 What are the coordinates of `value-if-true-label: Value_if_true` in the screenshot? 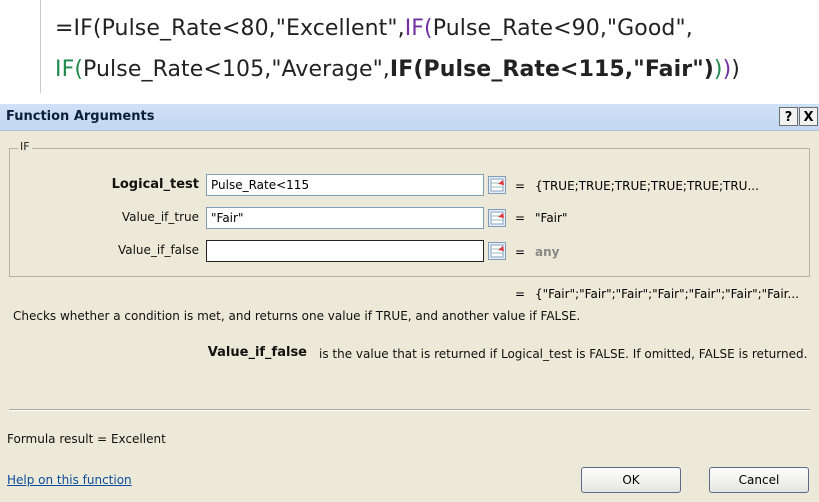 It's located at (160, 217).